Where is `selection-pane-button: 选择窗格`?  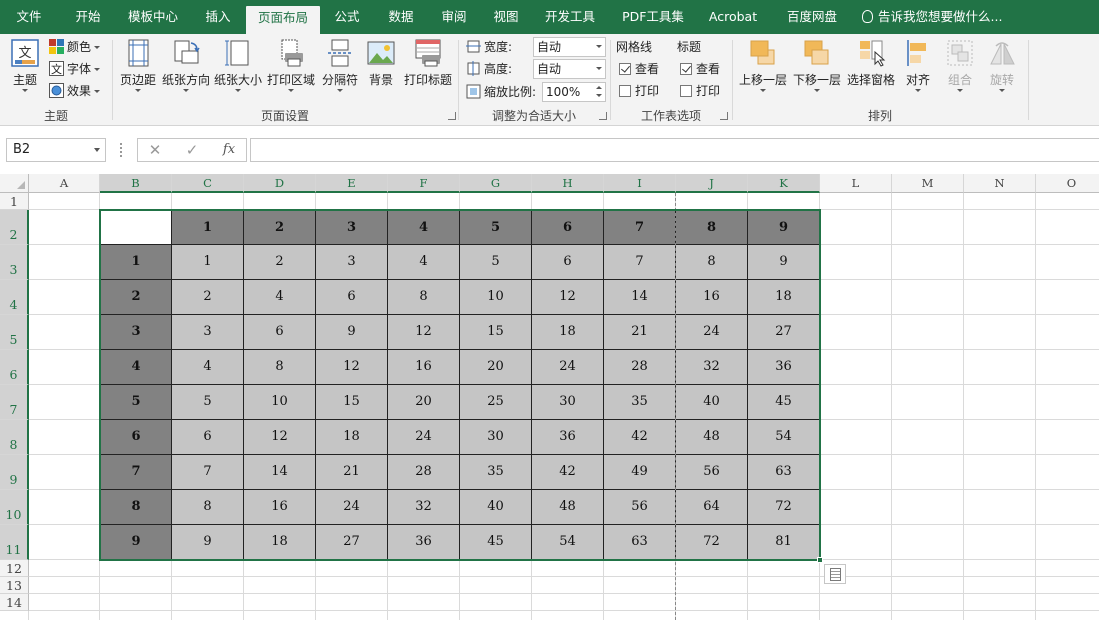 selection-pane-button: 选择窗格 is located at coordinates (871, 63).